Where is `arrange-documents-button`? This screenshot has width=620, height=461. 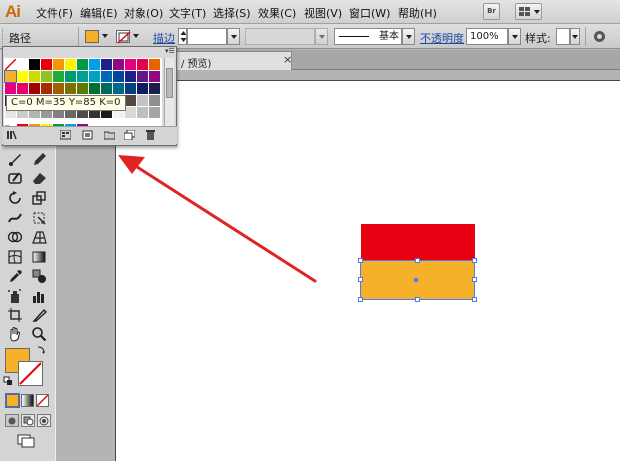 arrange-documents-button is located at coordinates (528, 11).